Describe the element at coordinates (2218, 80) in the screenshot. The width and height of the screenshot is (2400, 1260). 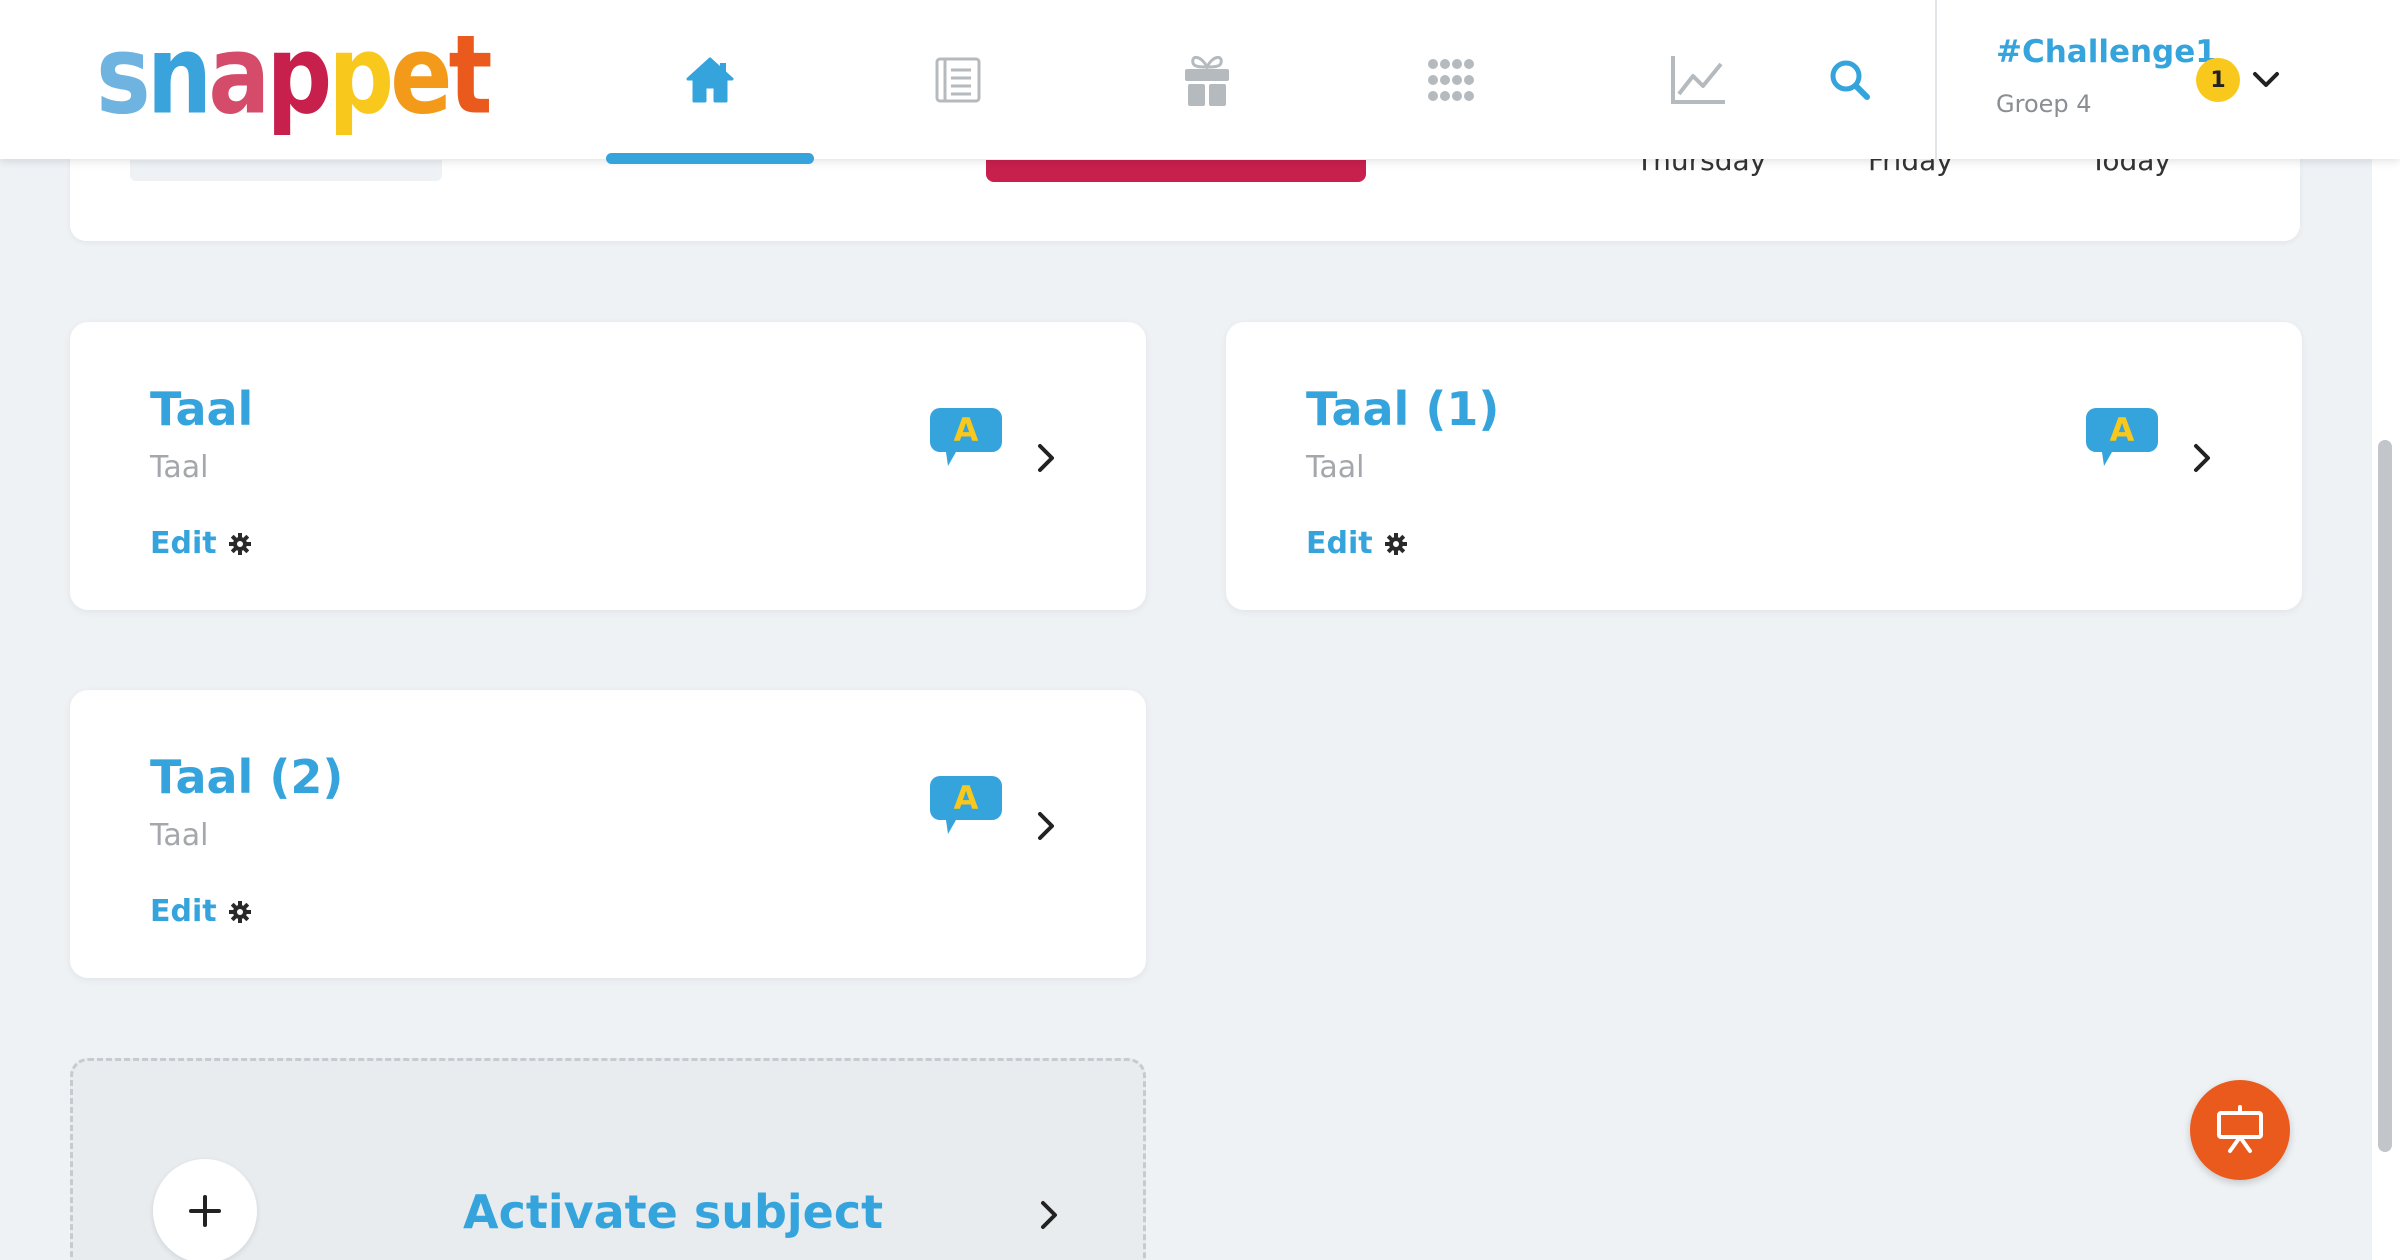
I see `notification-badge: 1` at that location.